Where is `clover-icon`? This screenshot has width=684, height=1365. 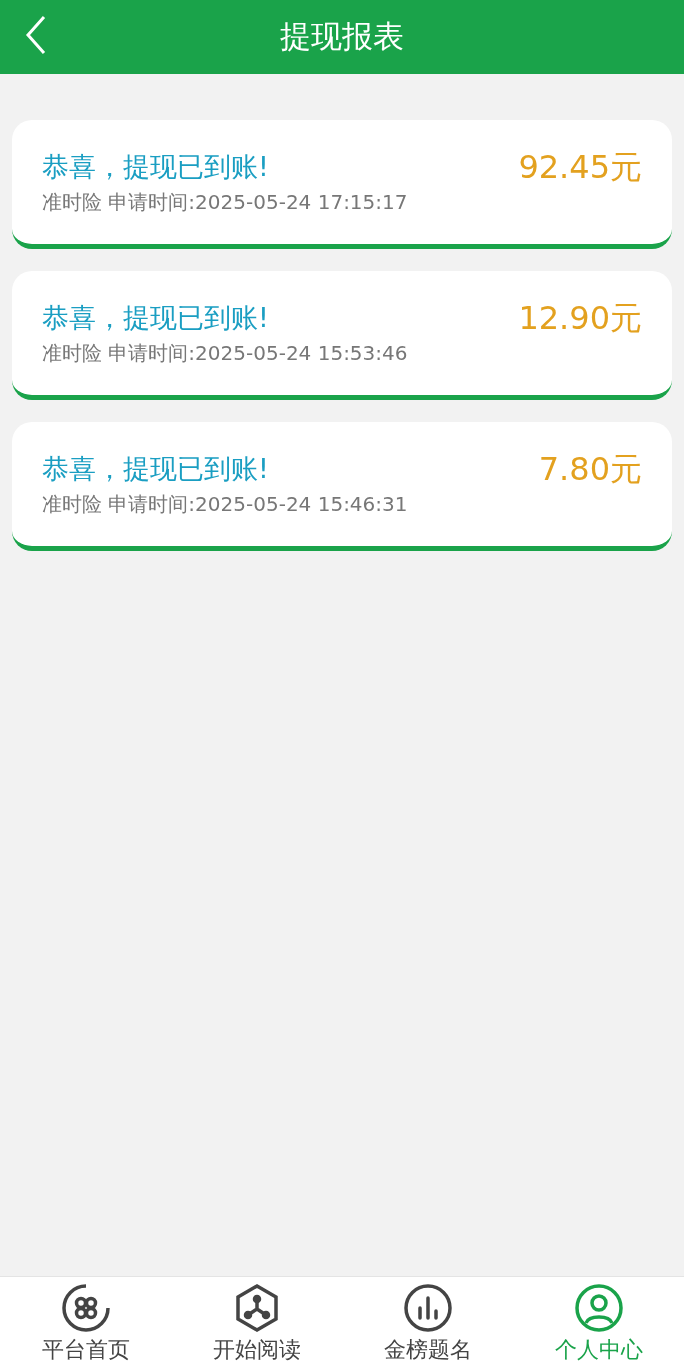
clover-icon is located at coordinates (85, 1308).